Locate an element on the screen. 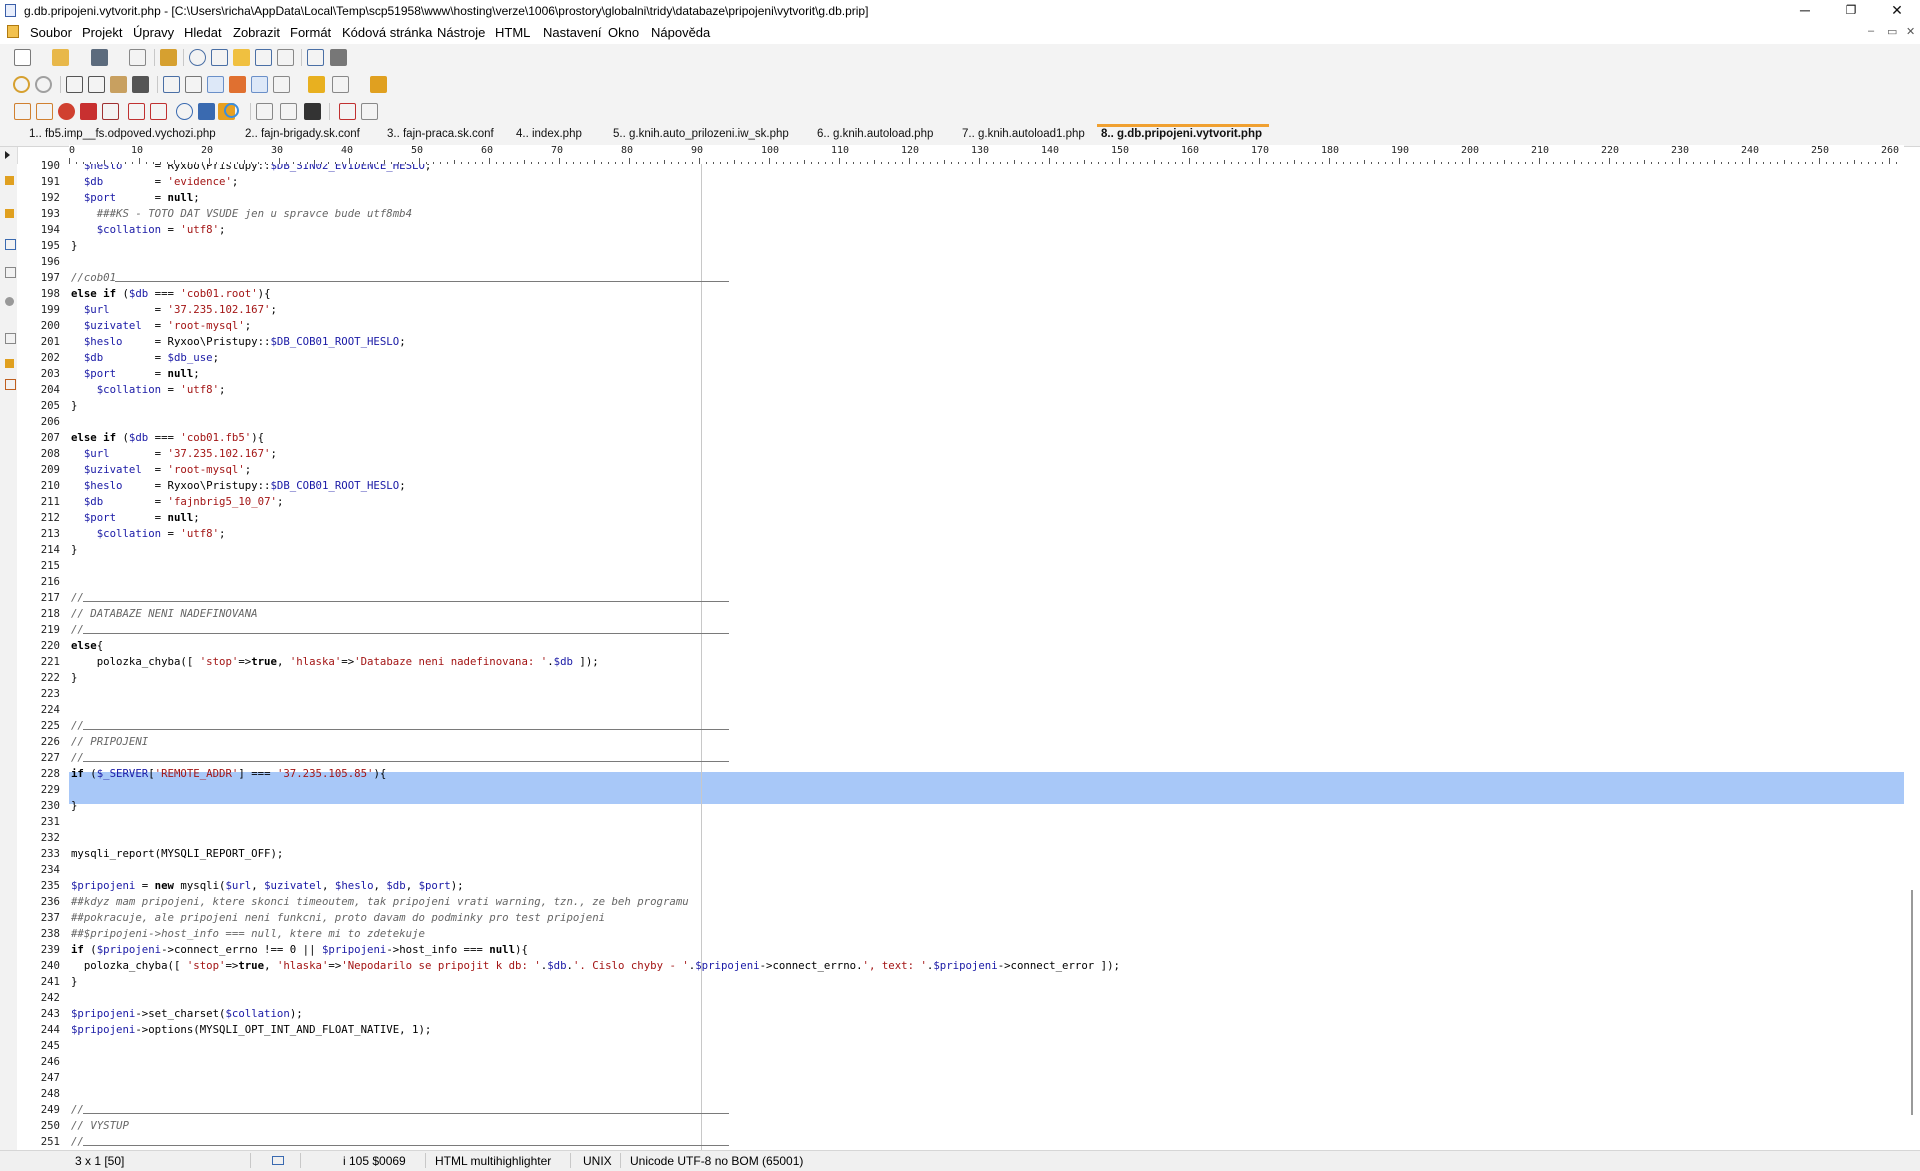 This screenshot has width=1920, height=1171. column-block-icon is located at coordinates (259, 84).